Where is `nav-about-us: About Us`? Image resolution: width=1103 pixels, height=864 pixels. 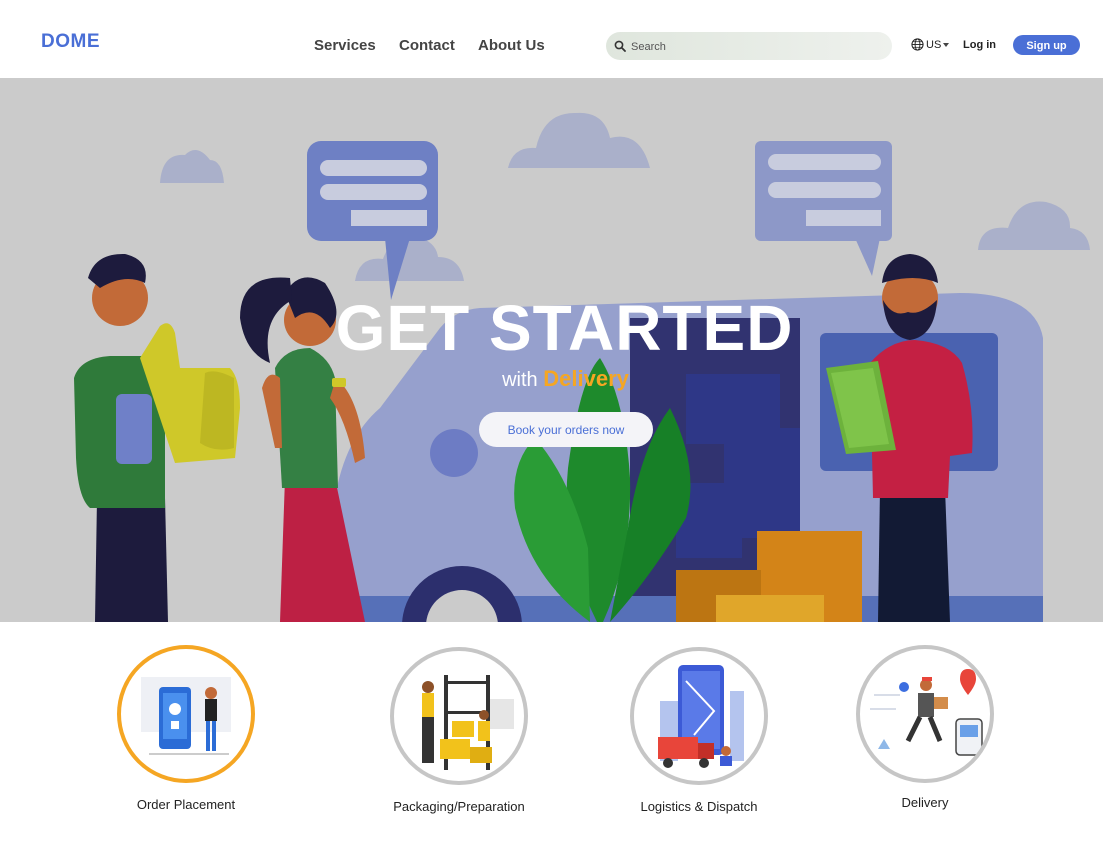
nav-about-us: About Us is located at coordinates (511, 45).